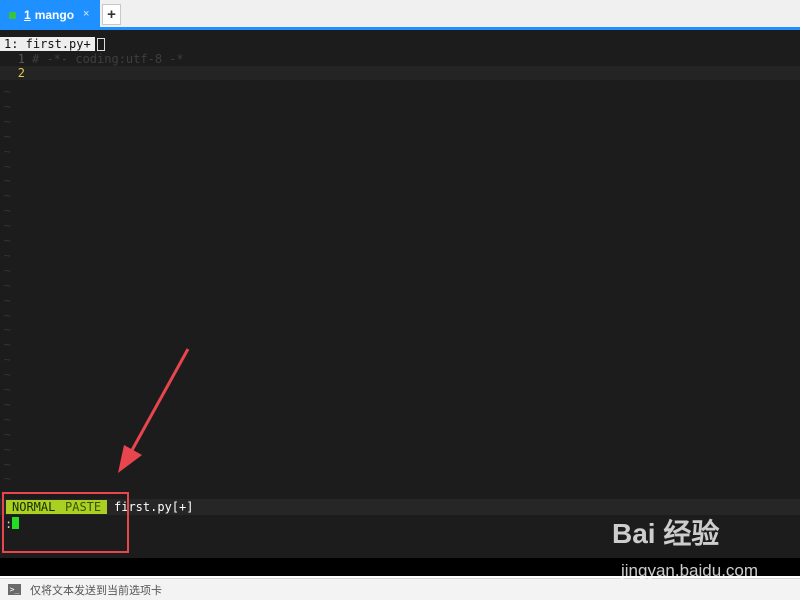 This screenshot has height=600, width=800. I want to click on tab-mango: 1 mango ×, so click(50, 15).